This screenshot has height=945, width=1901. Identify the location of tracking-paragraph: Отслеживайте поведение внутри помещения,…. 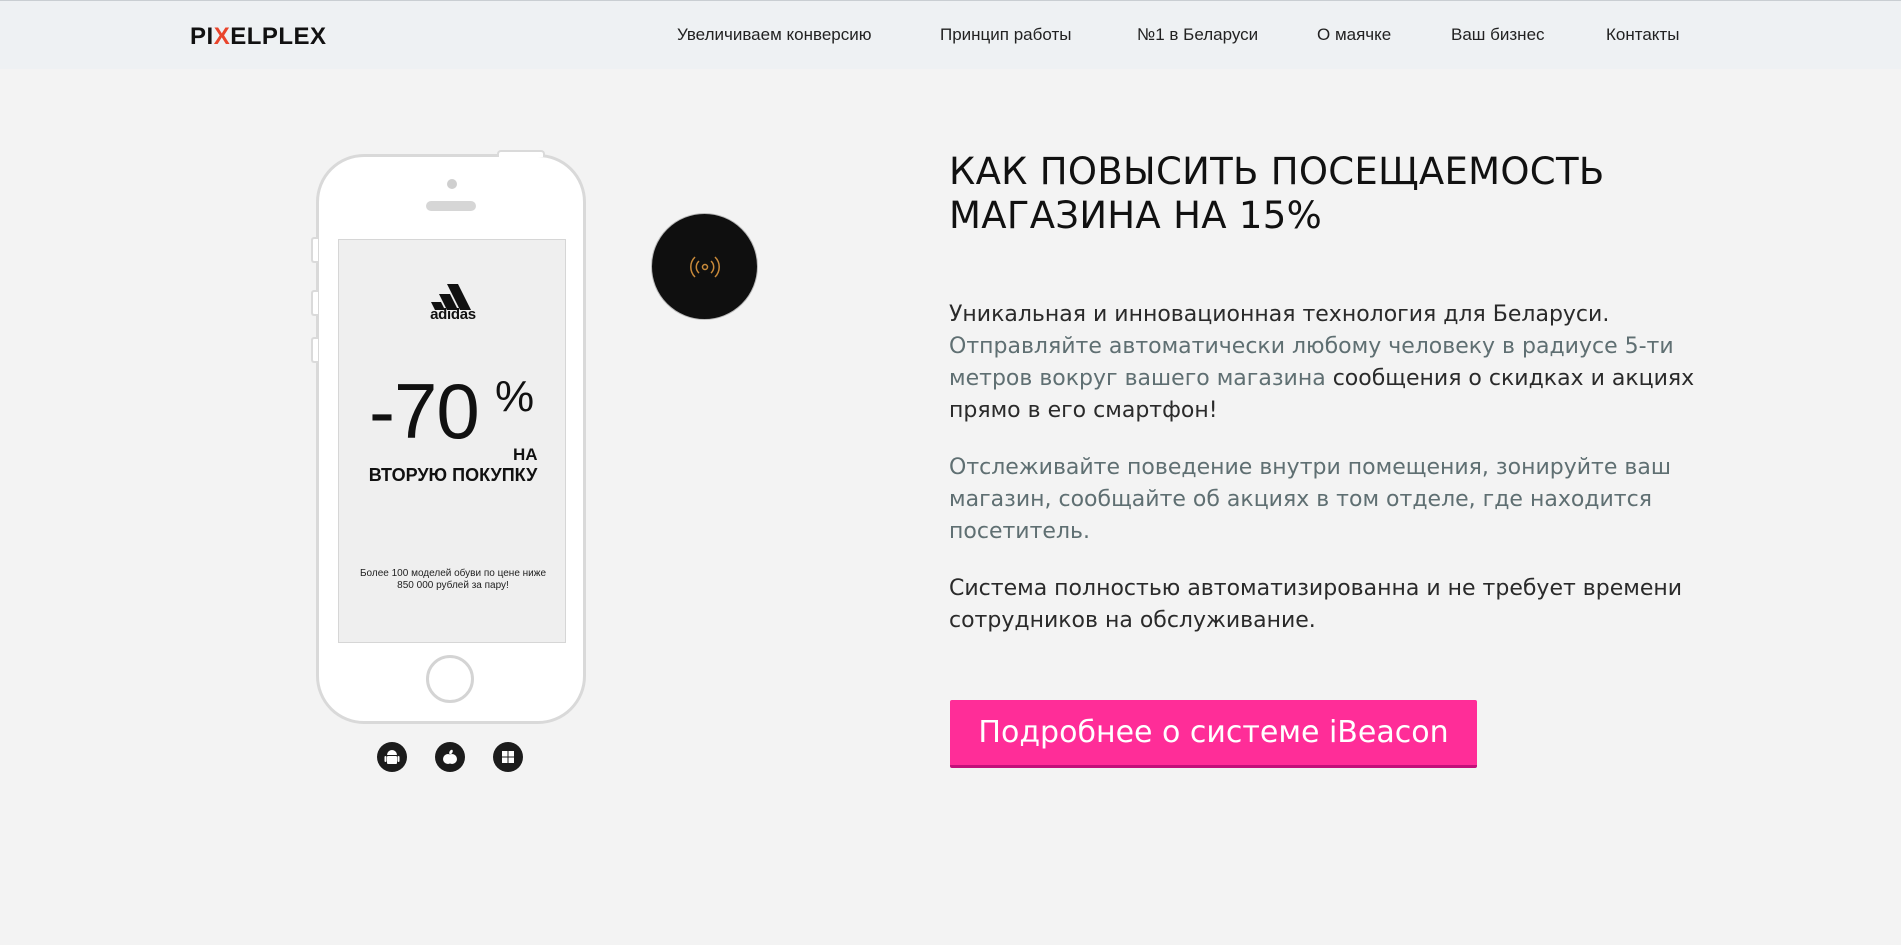
(1310, 499).